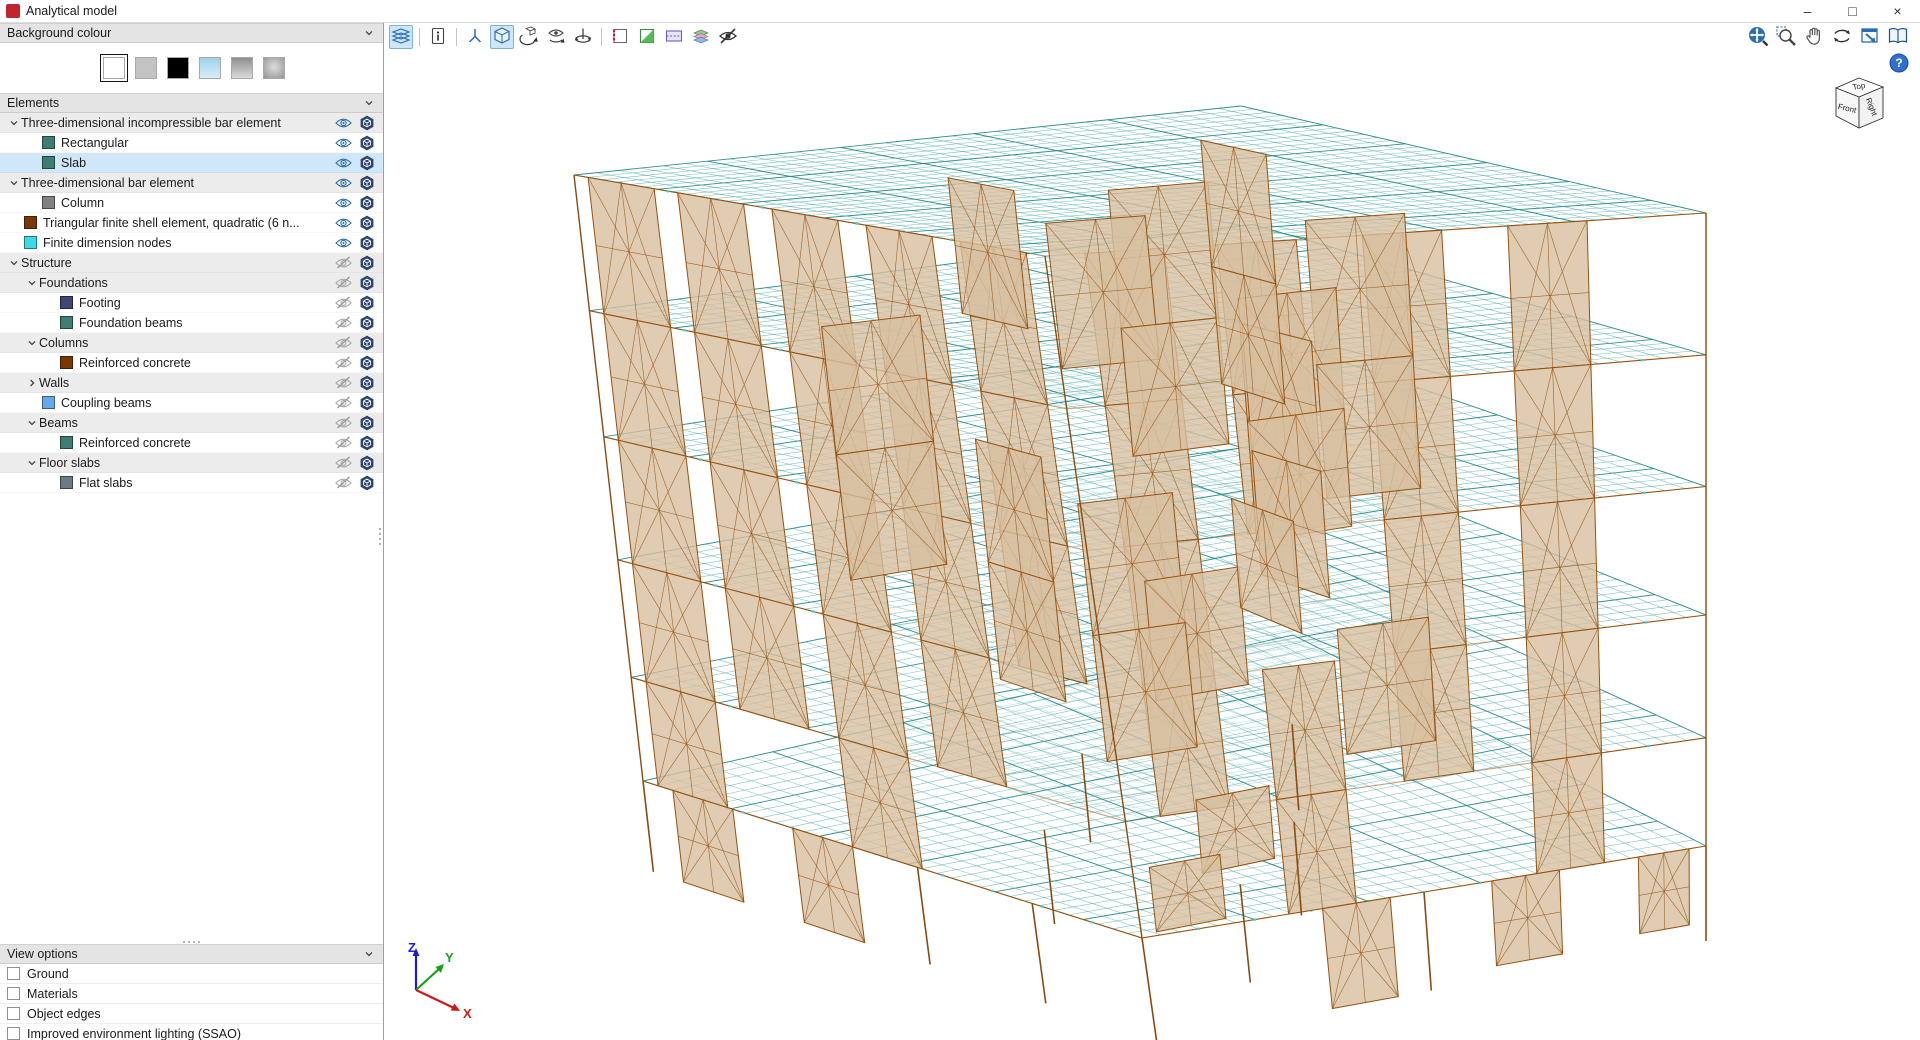 Image resolution: width=1920 pixels, height=1040 pixels. What do you see at coordinates (191, 203) in the screenshot?
I see `tree-row-column: Column` at bounding box center [191, 203].